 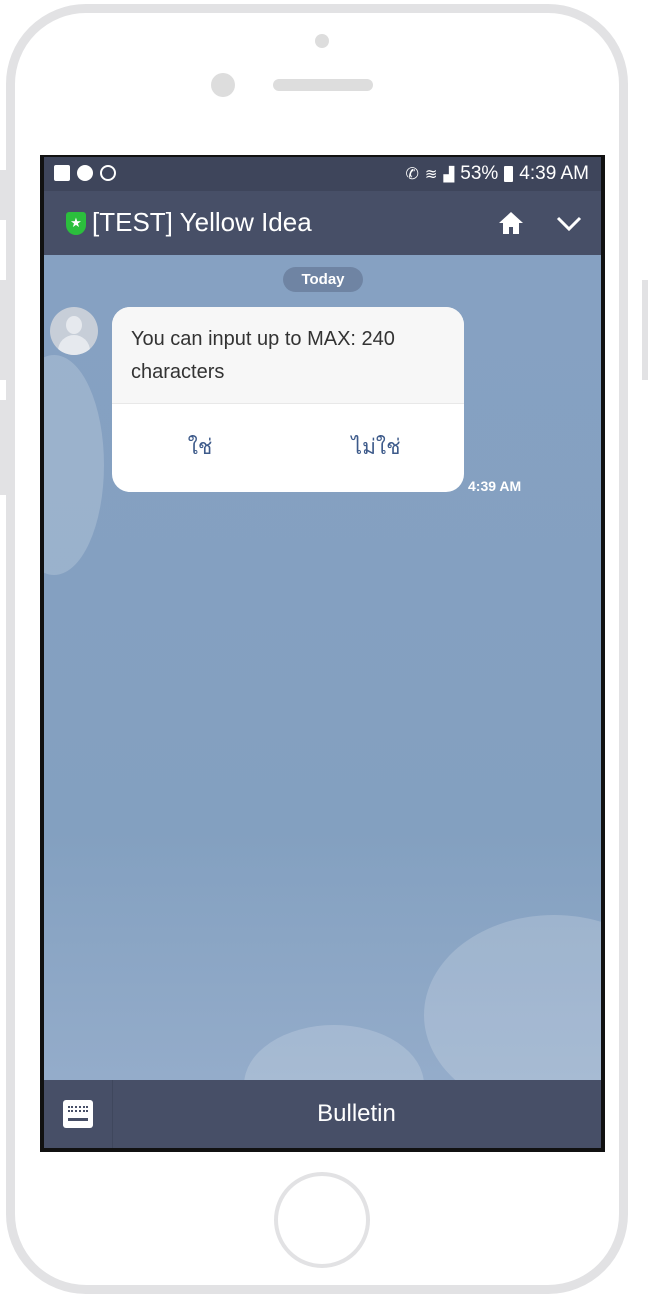 What do you see at coordinates (495, 486) in the screenshot?
I see `message-time: 4:39 AM` at bounding box center [495, 486].